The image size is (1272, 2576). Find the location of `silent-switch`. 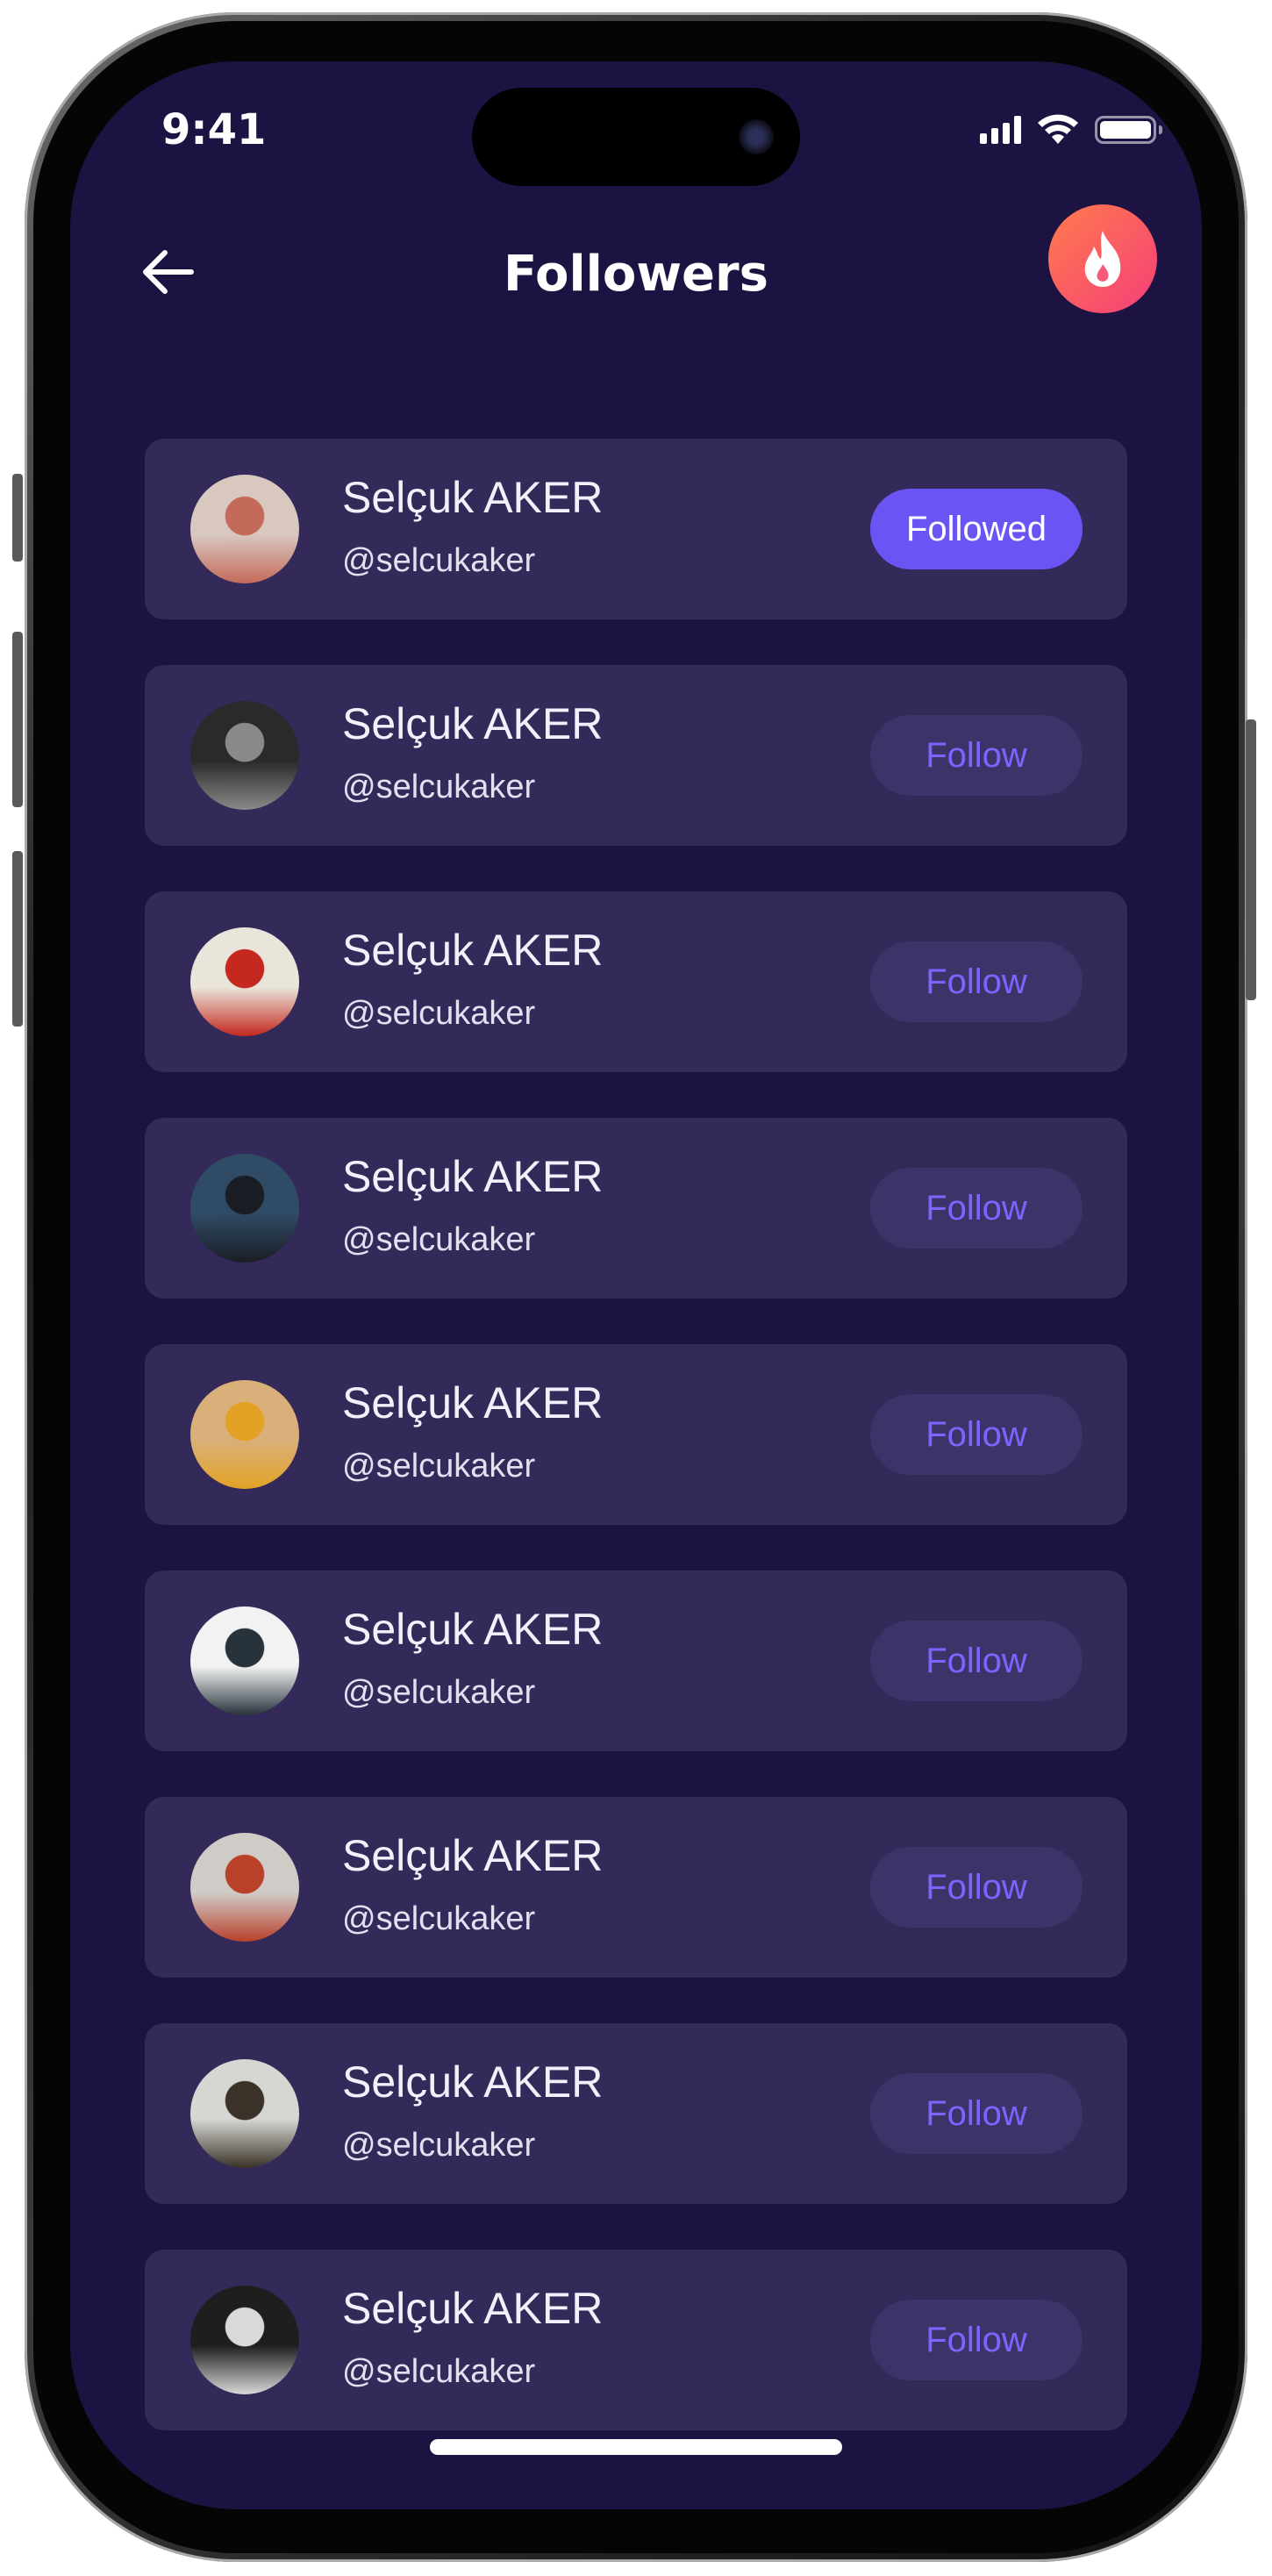

silent-switch is located at coordinates (17, 518).